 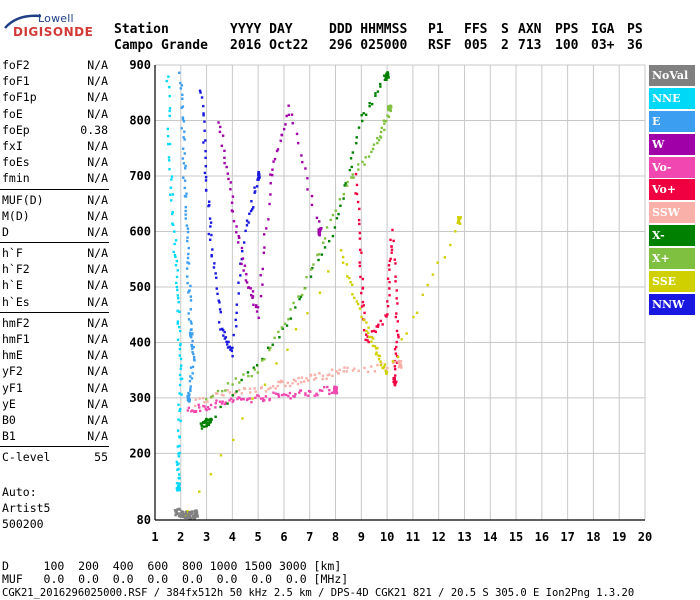 I want to click on x-tick-label: 18, so click(x=593, y=537).